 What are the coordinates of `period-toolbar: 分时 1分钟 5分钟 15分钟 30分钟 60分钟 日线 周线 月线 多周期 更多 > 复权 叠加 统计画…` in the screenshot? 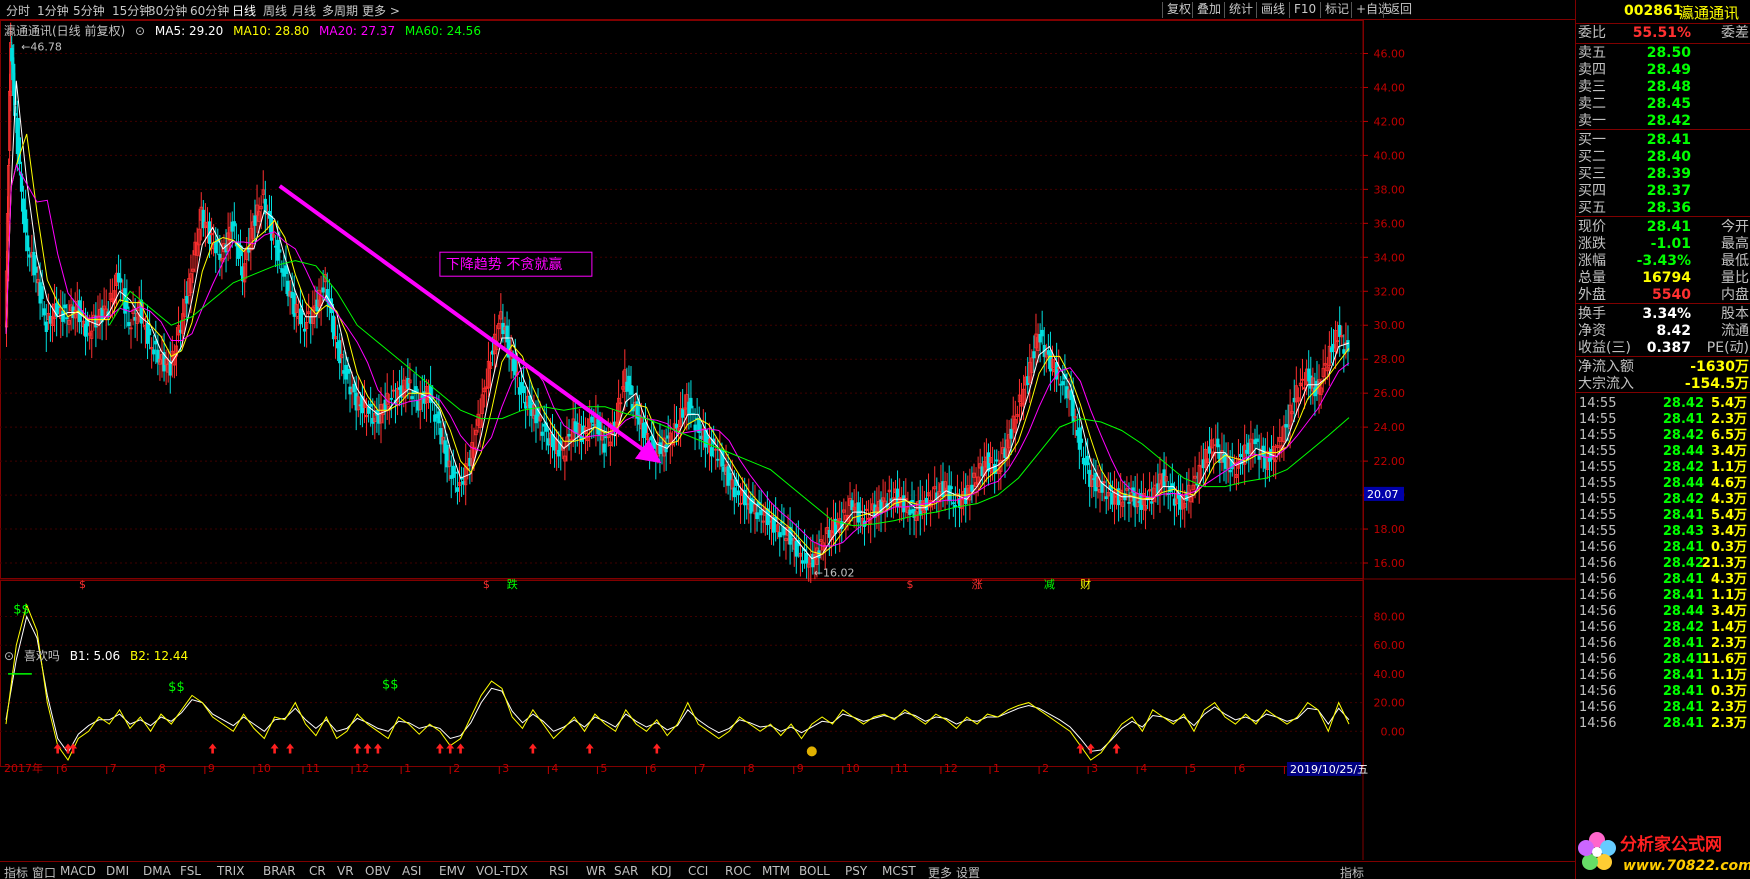 It's located at (787, 10).